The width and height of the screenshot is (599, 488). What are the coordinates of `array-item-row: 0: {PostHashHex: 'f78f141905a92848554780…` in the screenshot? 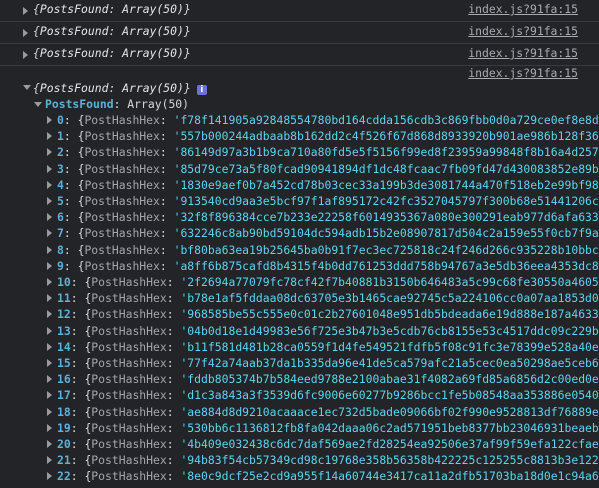 It's located at (299, 120).